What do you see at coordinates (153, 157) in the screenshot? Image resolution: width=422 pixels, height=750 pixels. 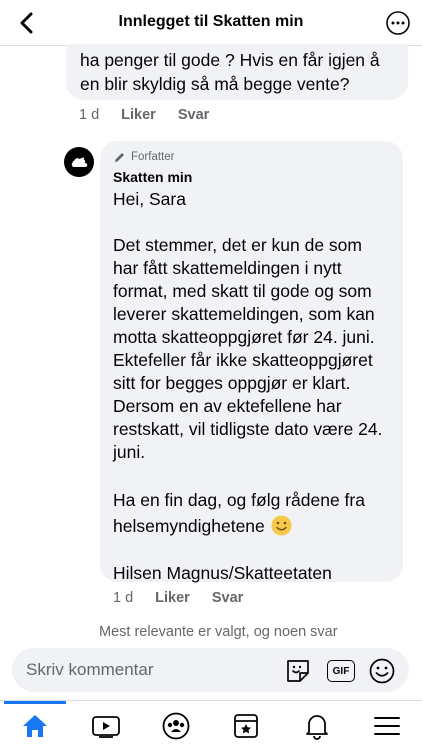 I see `author-badge-label: Forfatter` at bounding box center [153, 157].